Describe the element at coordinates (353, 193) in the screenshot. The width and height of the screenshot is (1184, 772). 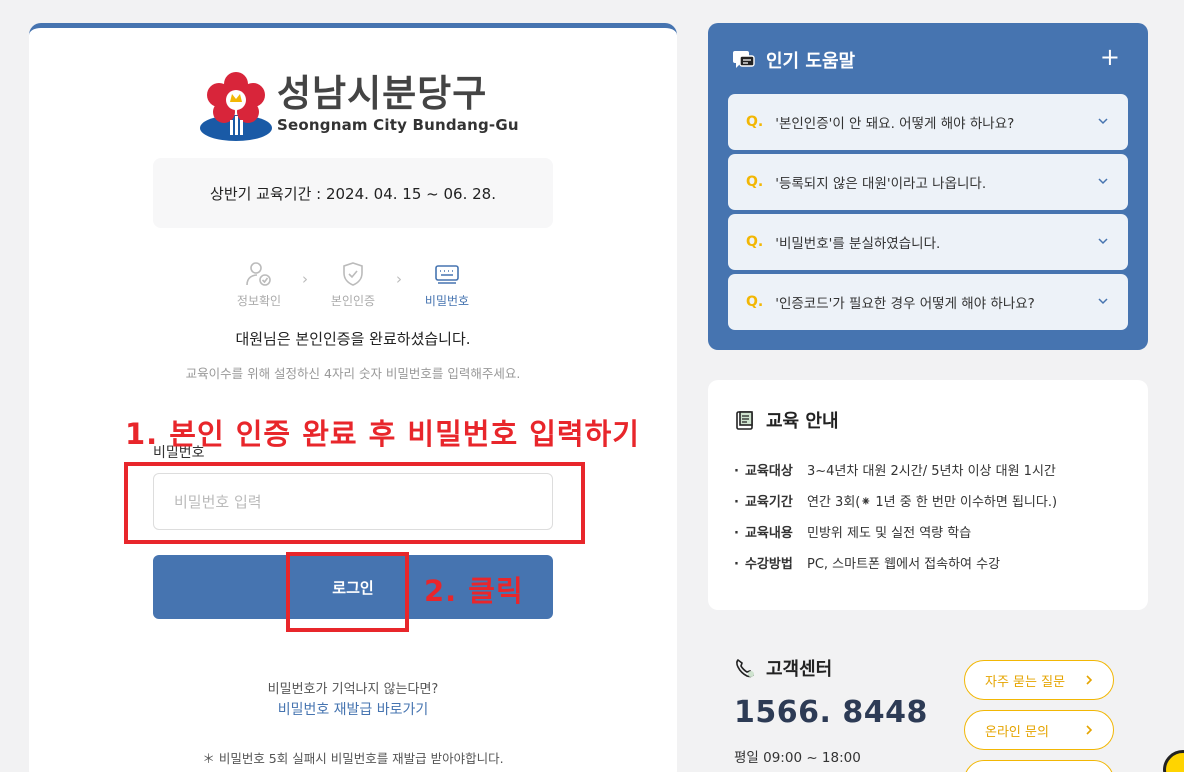
I see `education-period: 상반기 교육기간 : 2024. 04. 15 ~ 06. 28.` at that location.